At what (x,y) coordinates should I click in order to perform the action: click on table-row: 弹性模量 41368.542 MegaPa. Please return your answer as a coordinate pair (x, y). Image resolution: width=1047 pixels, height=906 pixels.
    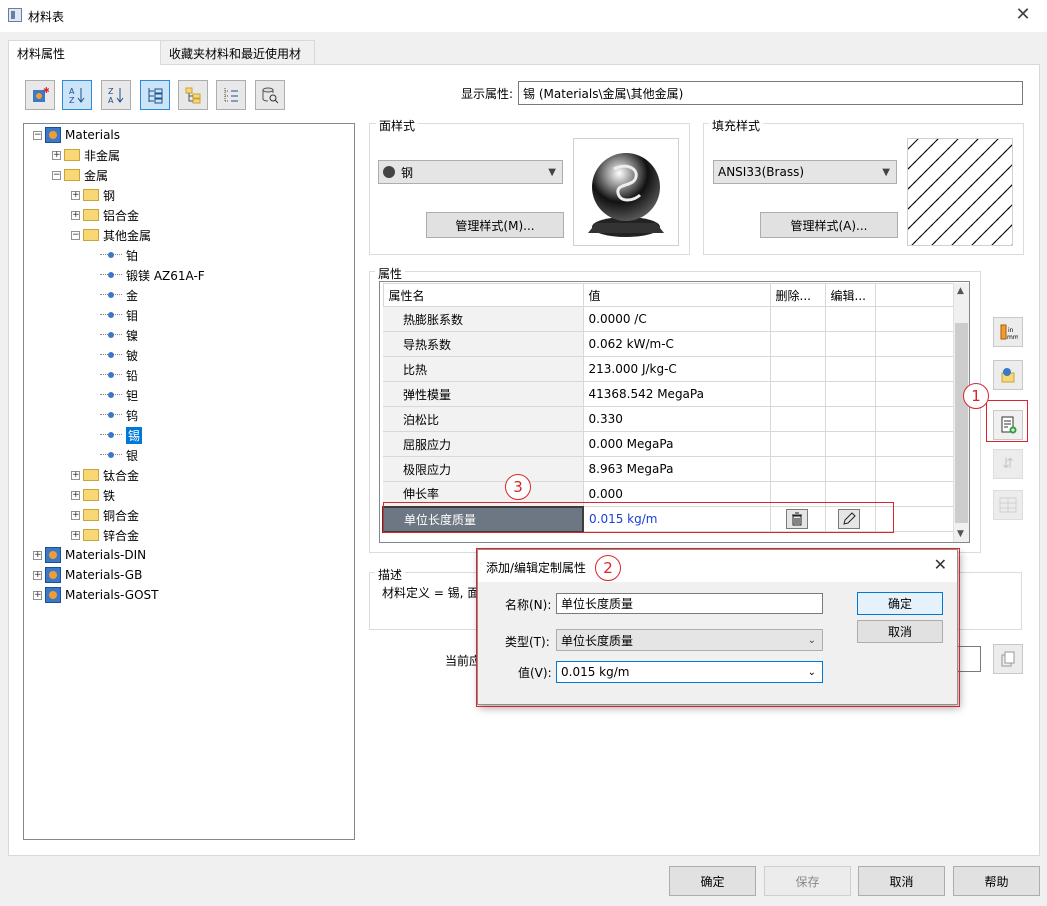
    Looking at the image, I should click on (668, 394).